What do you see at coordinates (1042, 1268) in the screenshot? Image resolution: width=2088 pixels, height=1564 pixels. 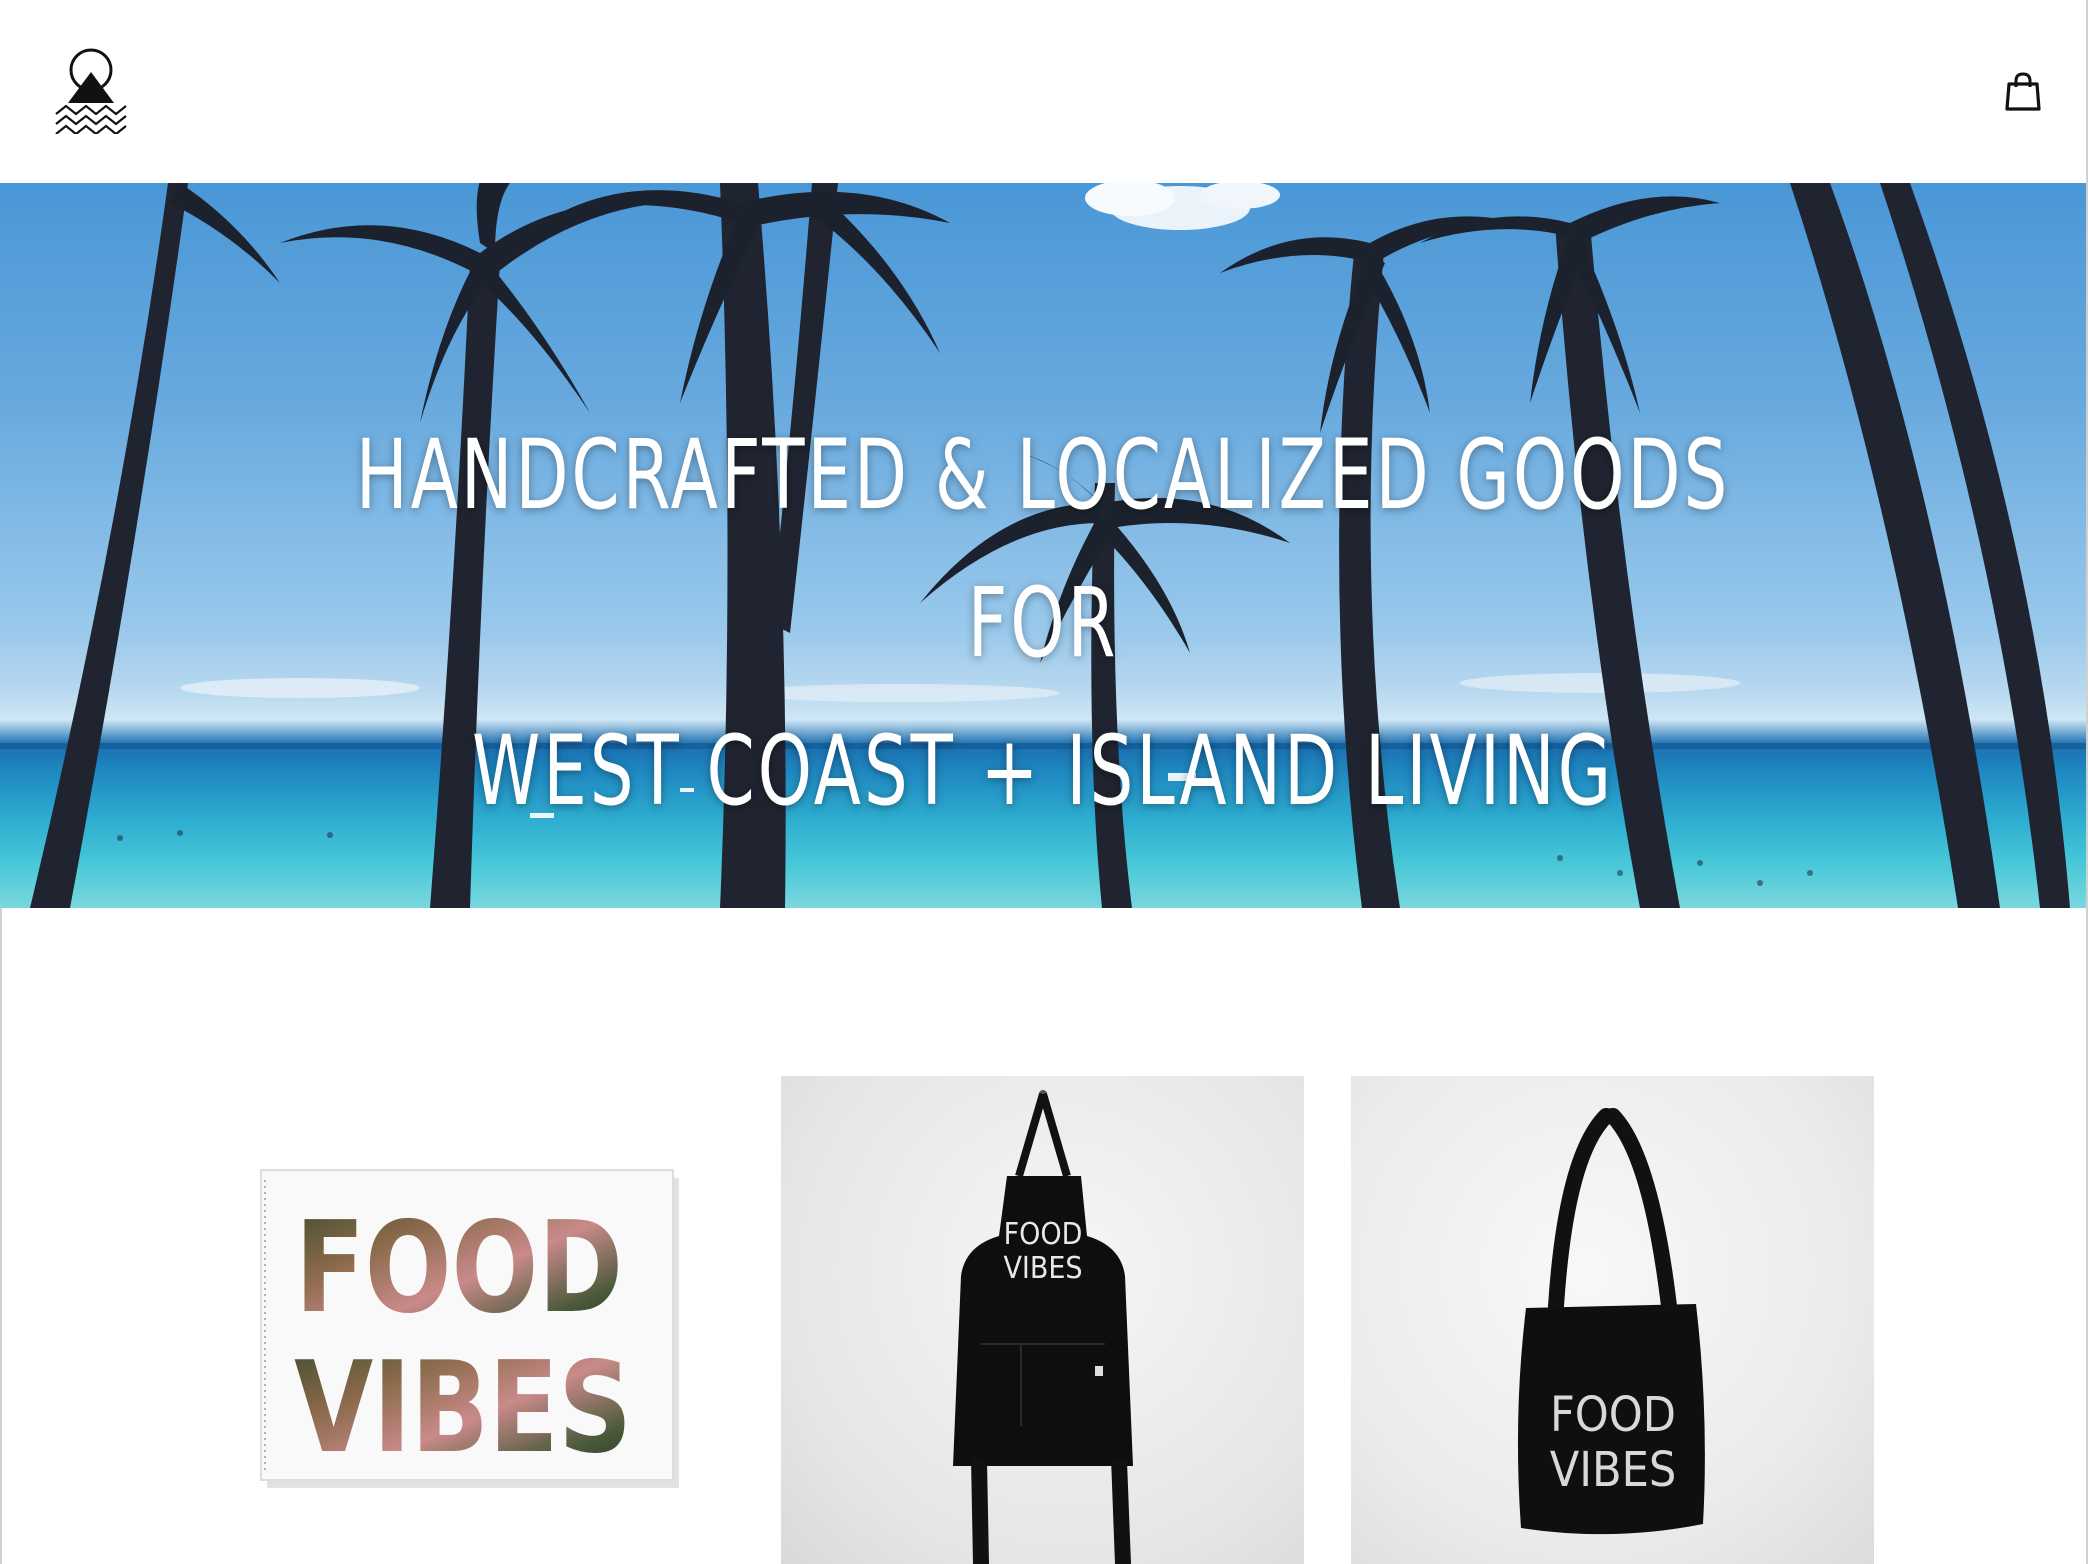 I see `apron-text-line2: VIBES` at bounding box center [1042, 1268].